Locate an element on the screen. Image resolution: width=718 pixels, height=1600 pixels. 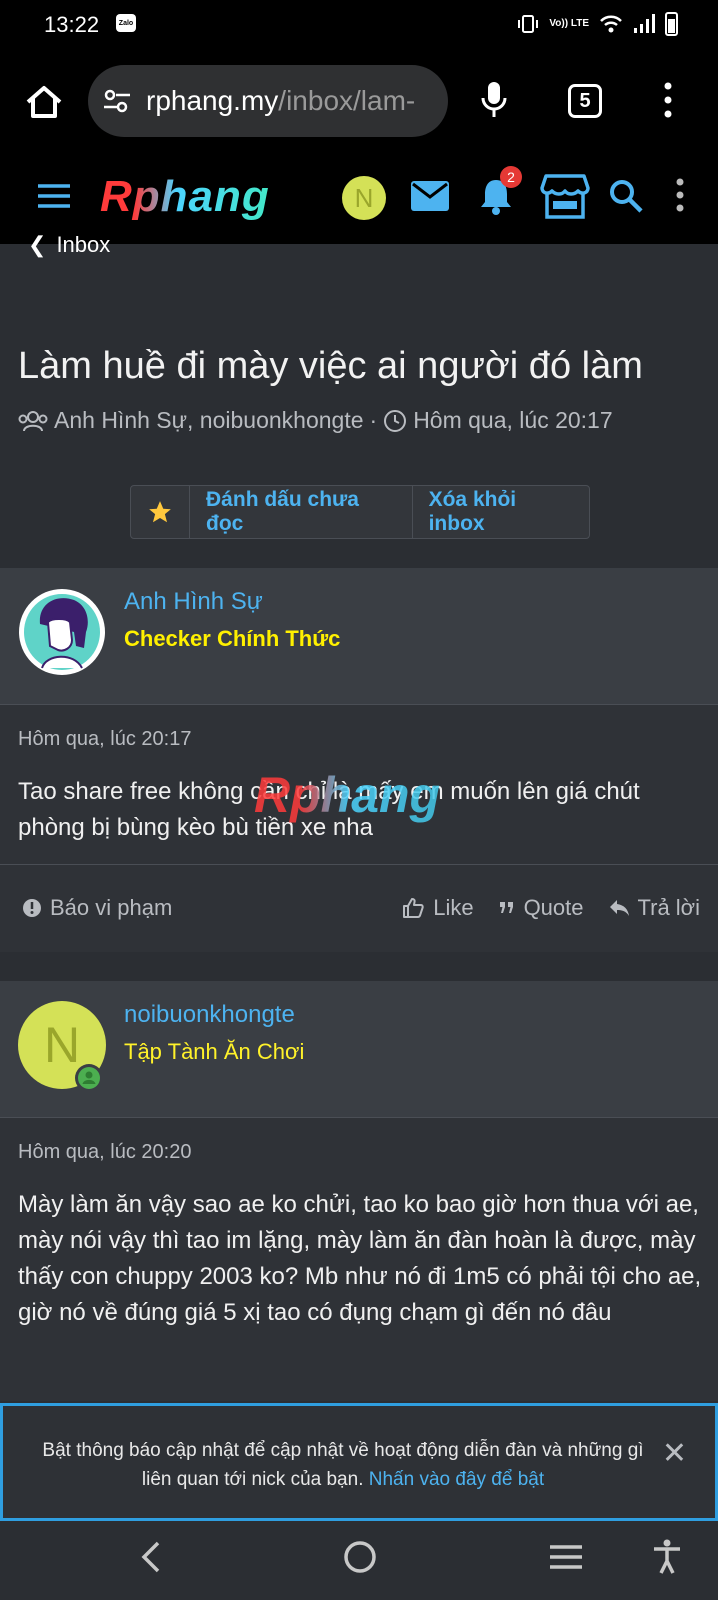
star-icon is located at coordinates (160, 512).